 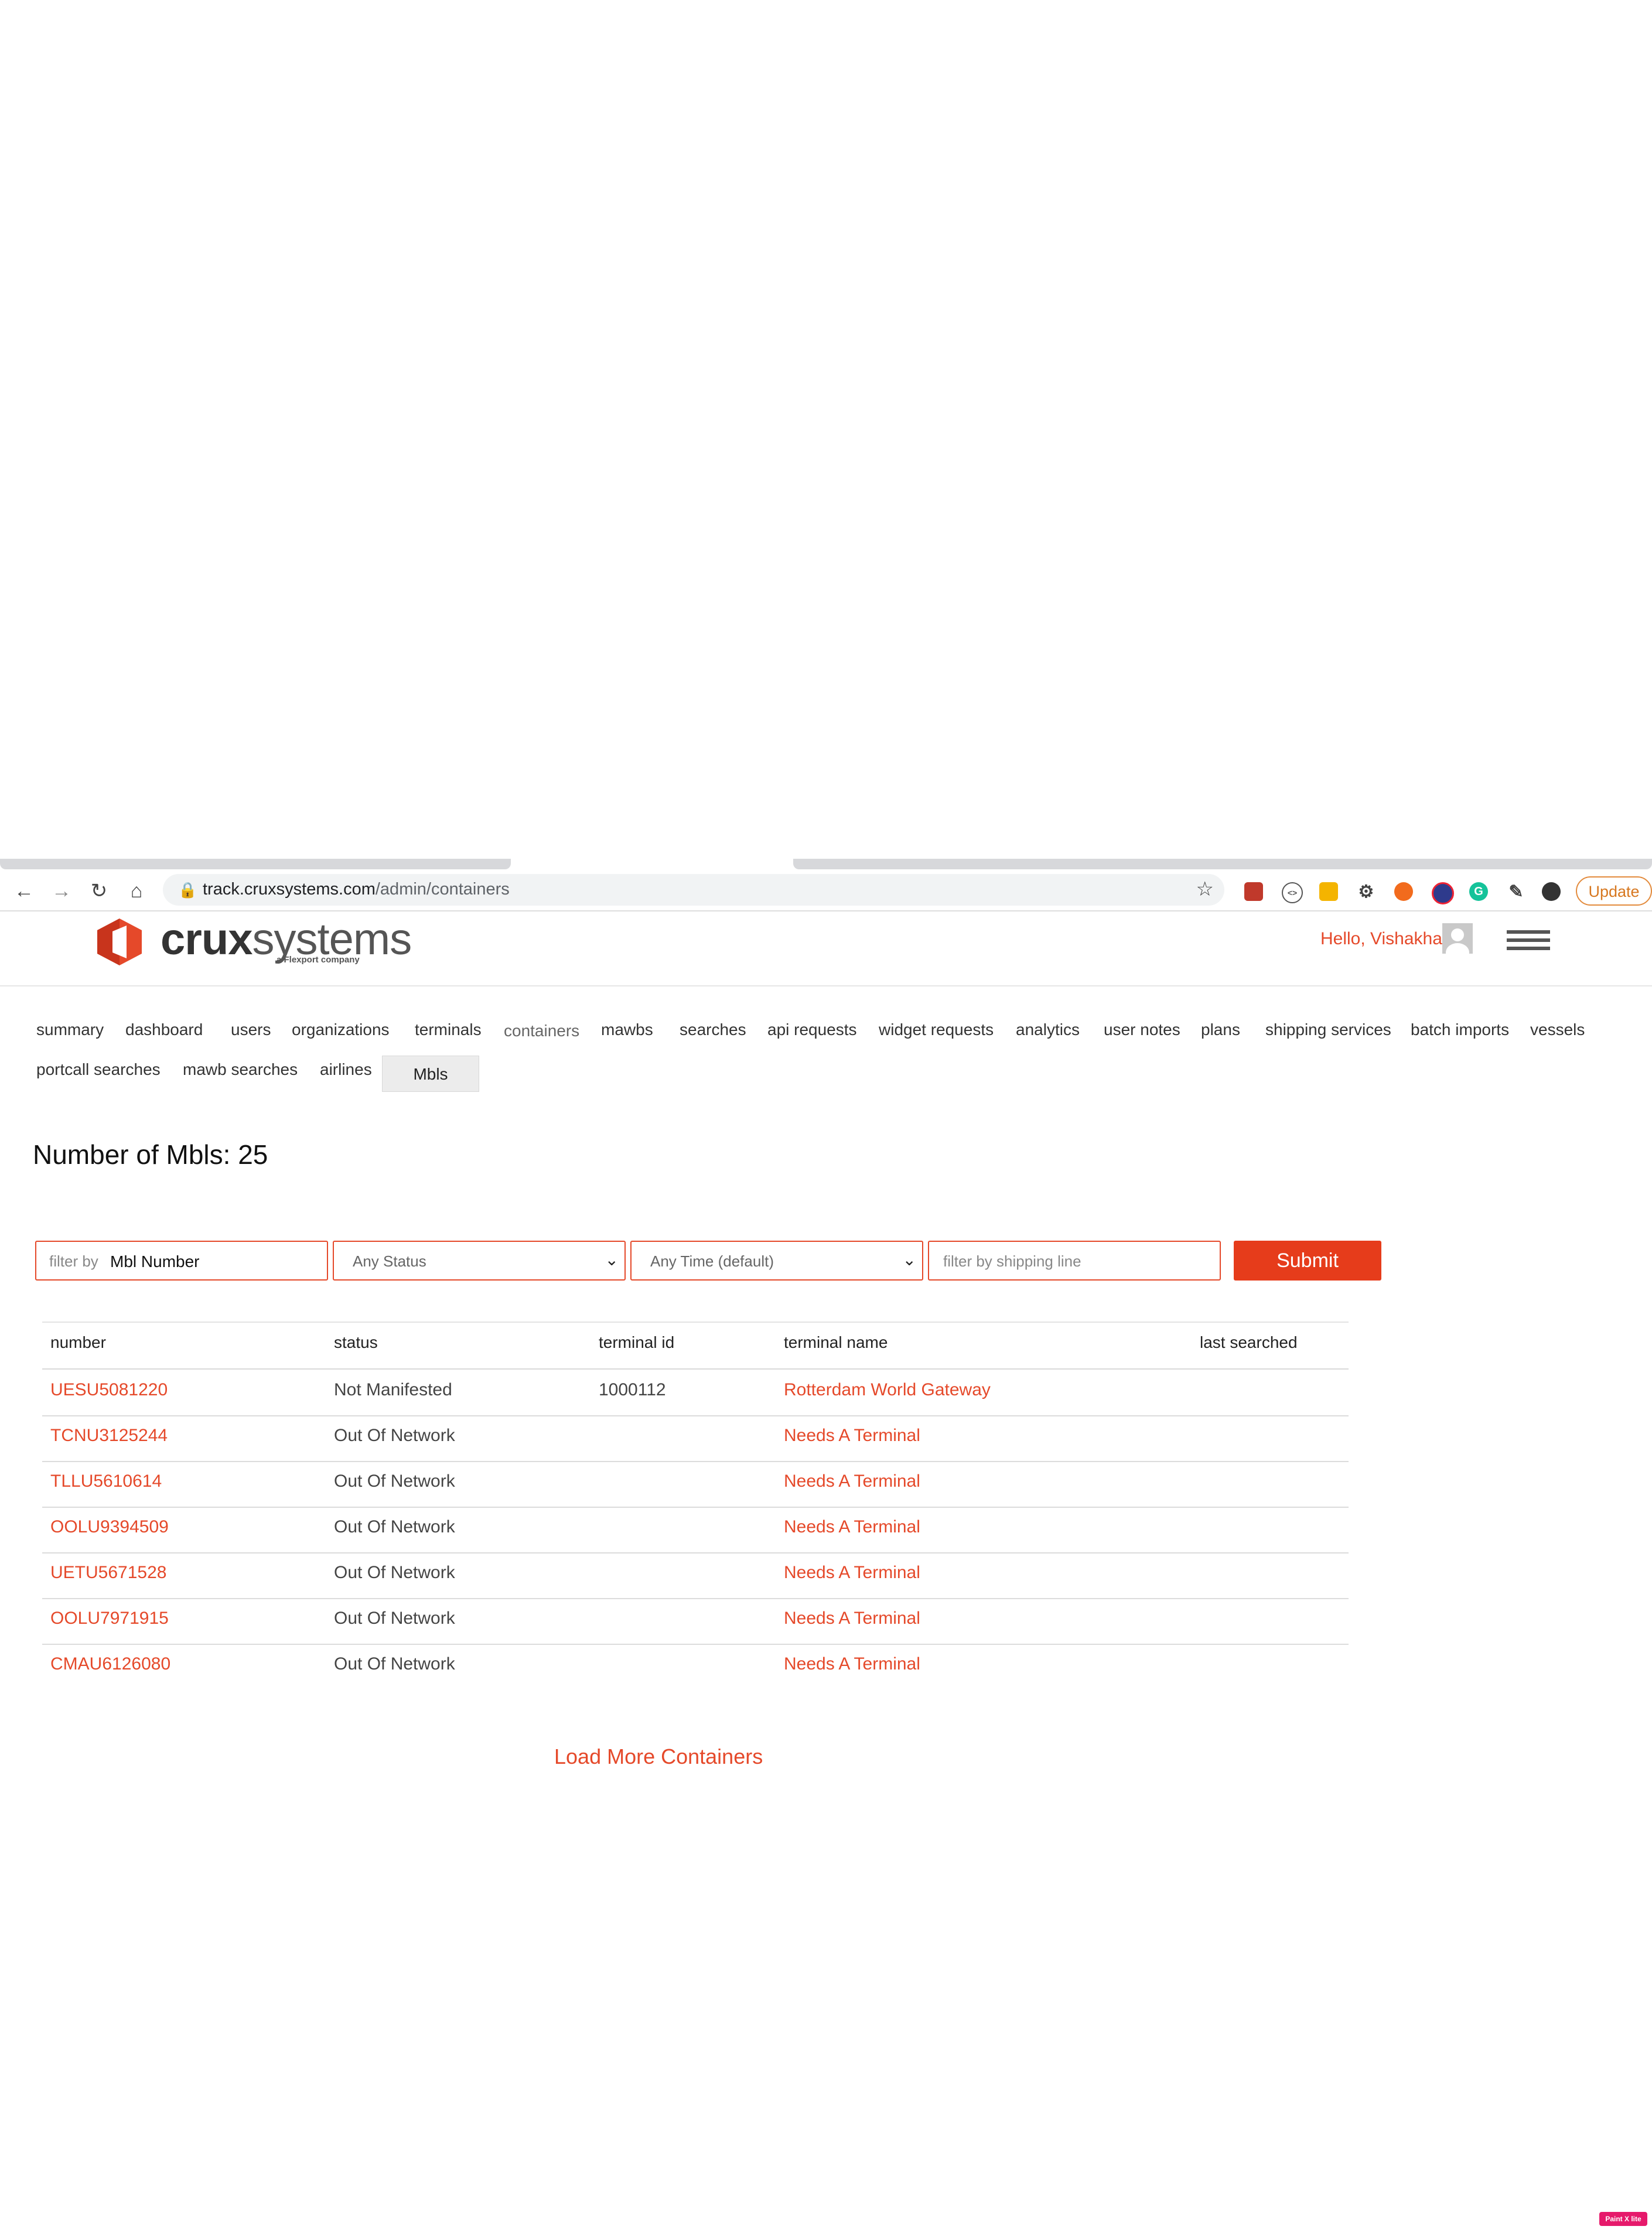 I want to click on nav-dashboard: dashboard, so click(x=164, y=1029).